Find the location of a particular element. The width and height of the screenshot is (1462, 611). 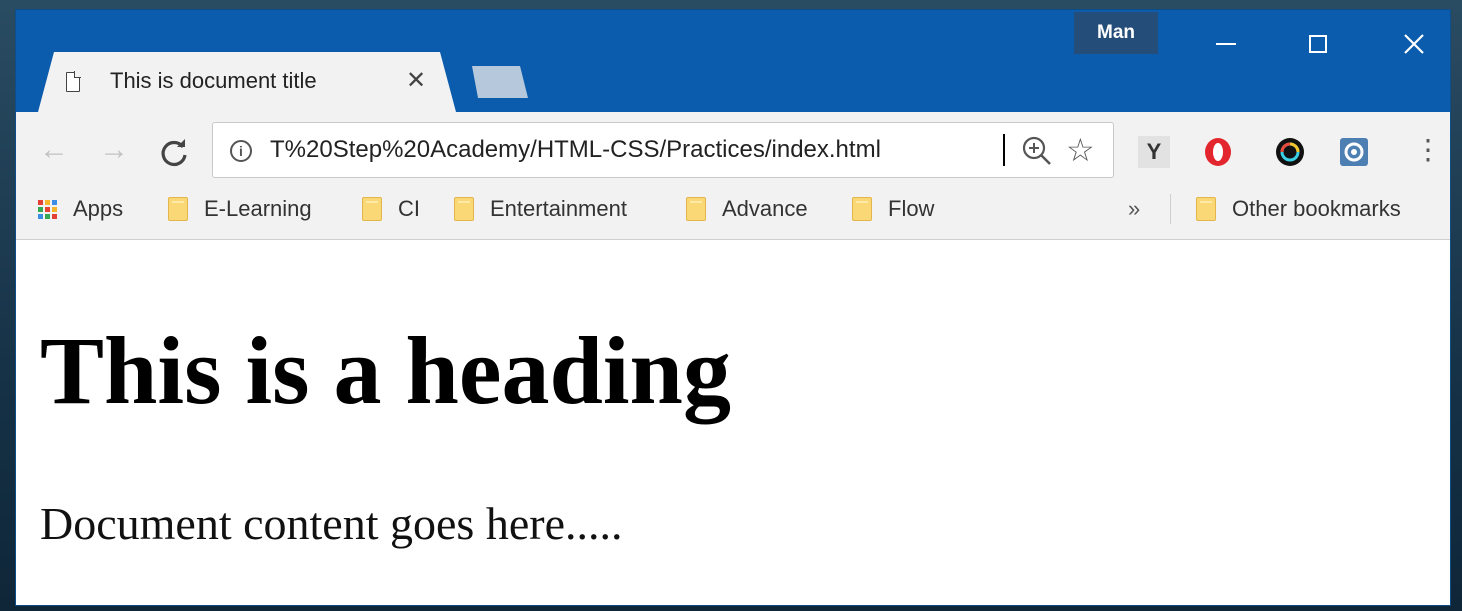

close-icon is located at coordinates (1414, 44).